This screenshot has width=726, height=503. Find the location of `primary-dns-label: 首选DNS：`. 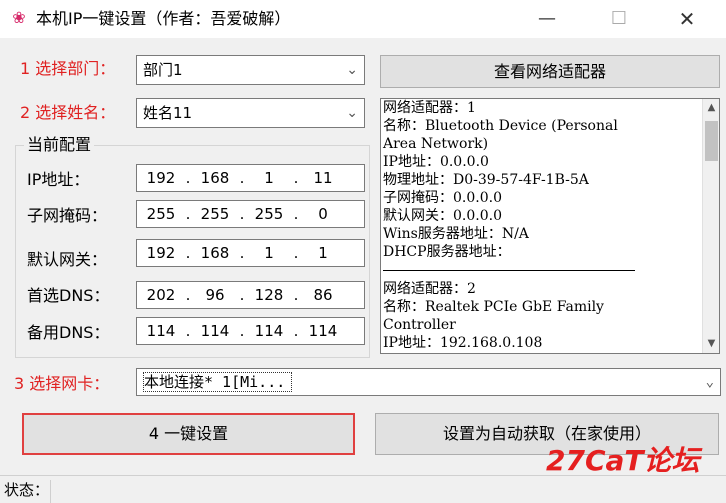

primary-dns-label: 首选DNS： is located at coordinates (68, 295).